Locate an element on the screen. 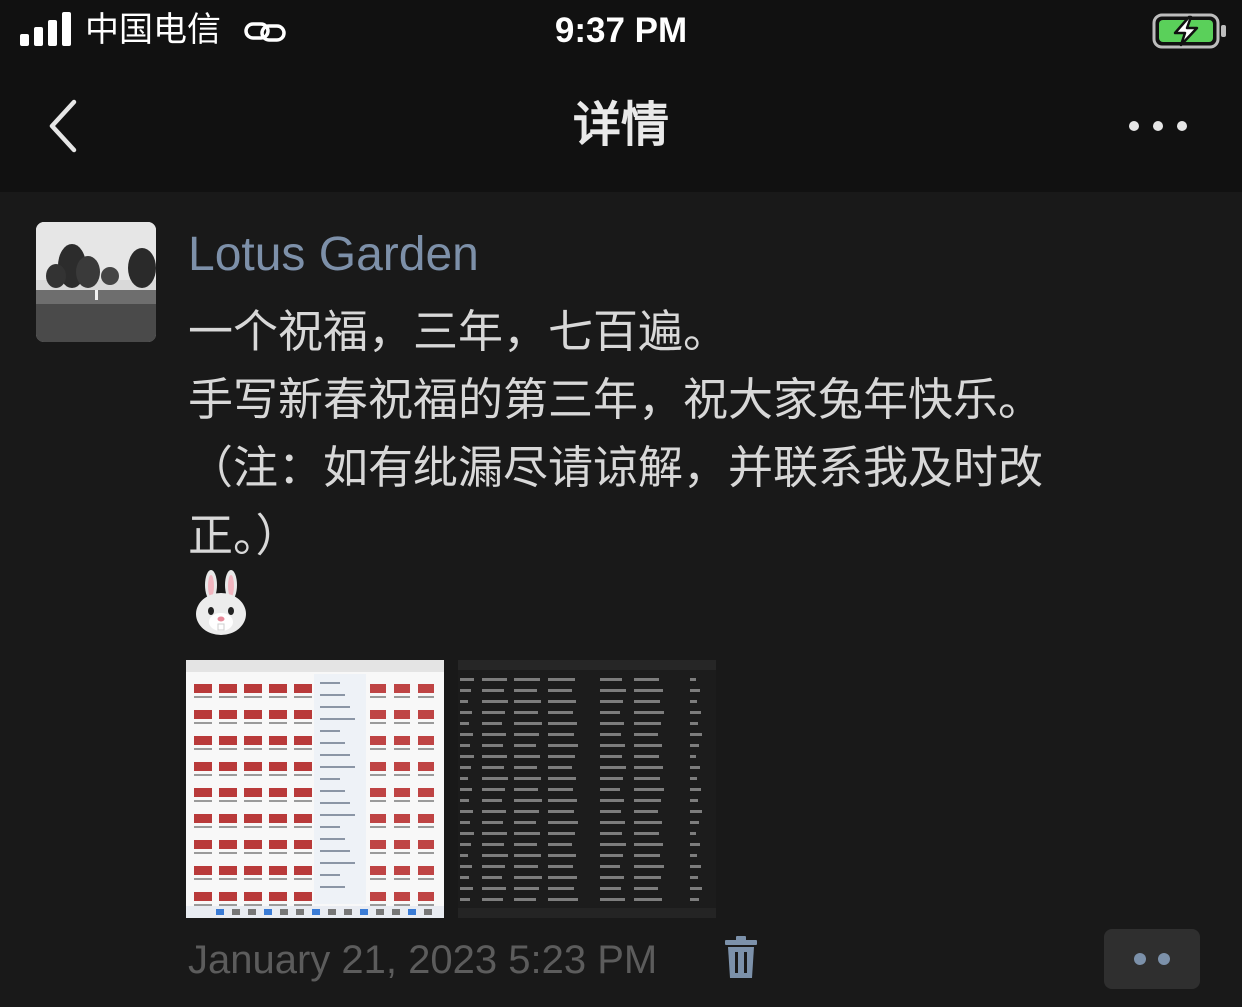 The height and width of the screenshot is (1007, 1242). file-list-screenshot-thumbnail is located at coordinates (587, 789).